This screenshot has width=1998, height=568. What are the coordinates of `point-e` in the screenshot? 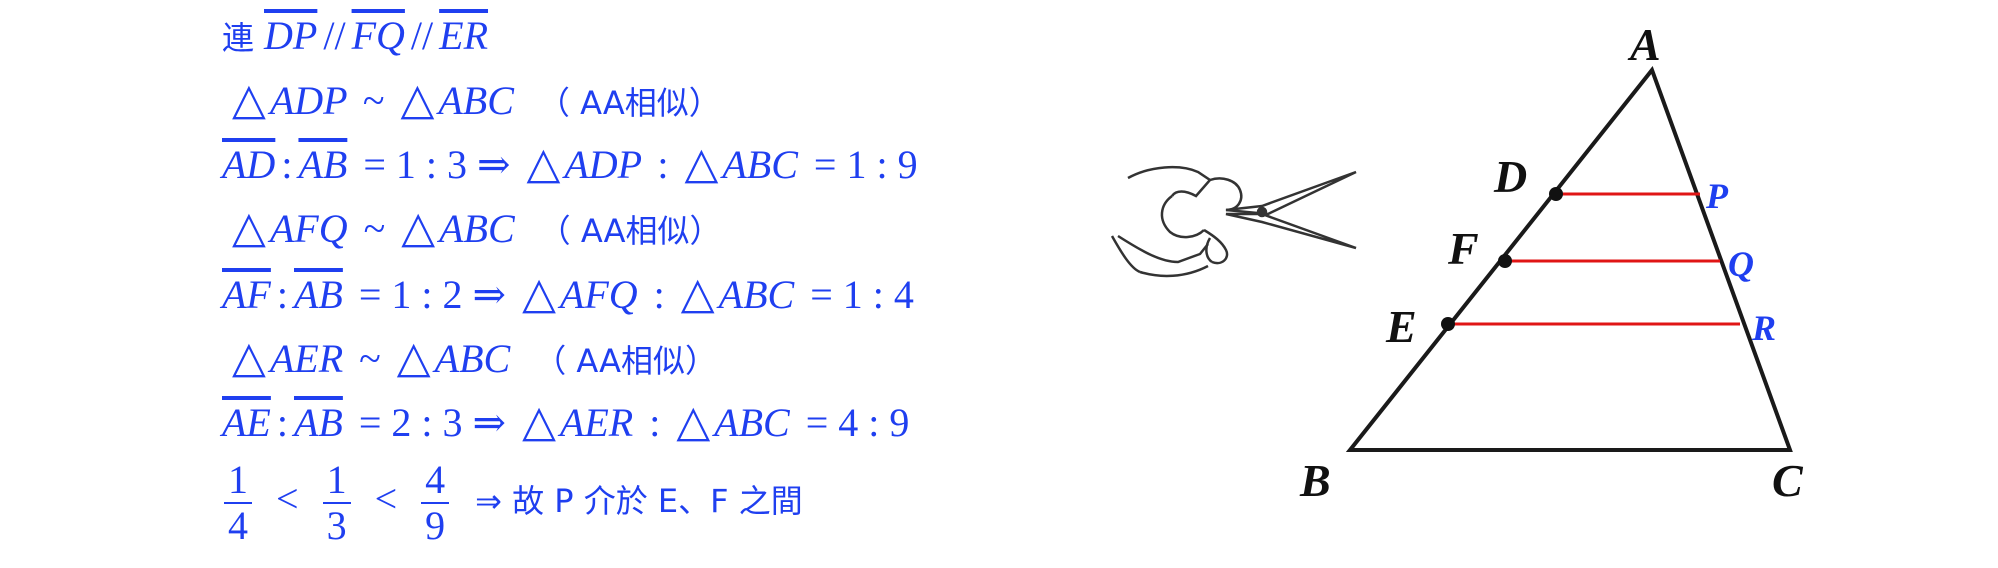 It's located at (1448, 324).